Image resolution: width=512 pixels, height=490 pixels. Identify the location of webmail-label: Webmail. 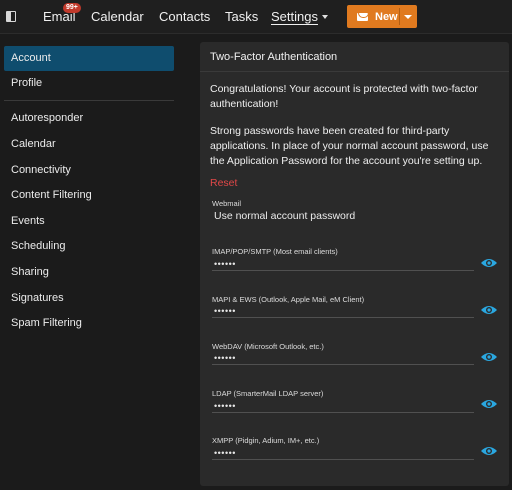
(227, 203).